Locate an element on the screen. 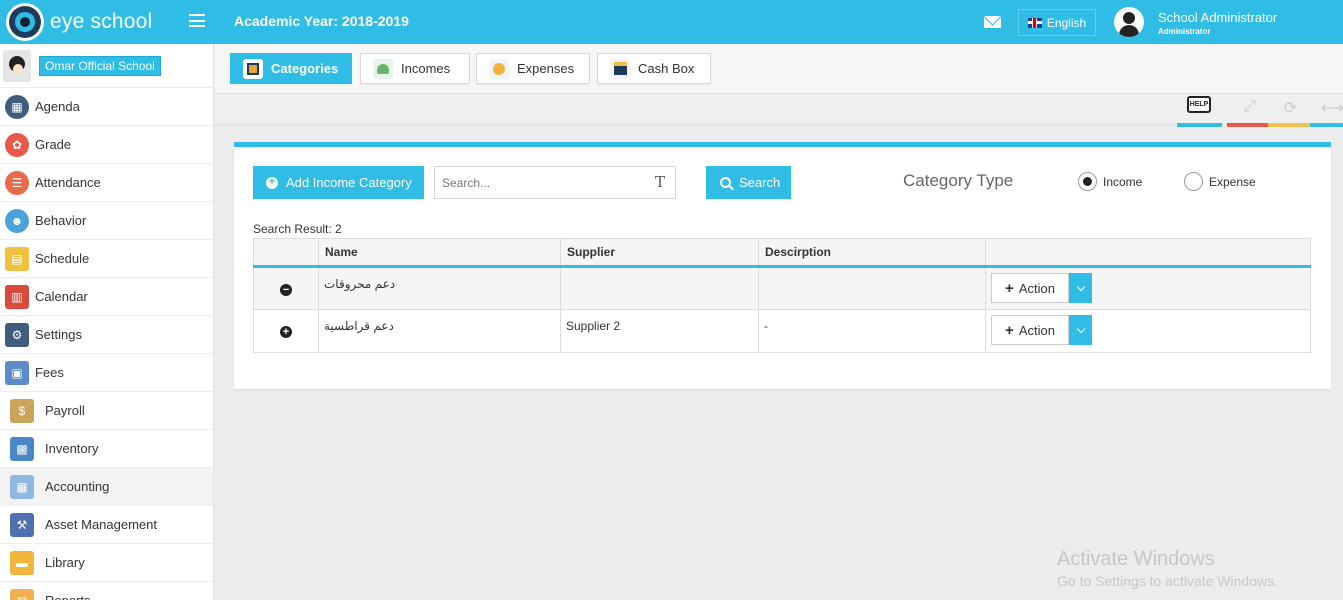 The height and width of the screenshot is (600, 1343). sidebar-item-settings: ⚙ Settings is located at coordinates (106, 335).